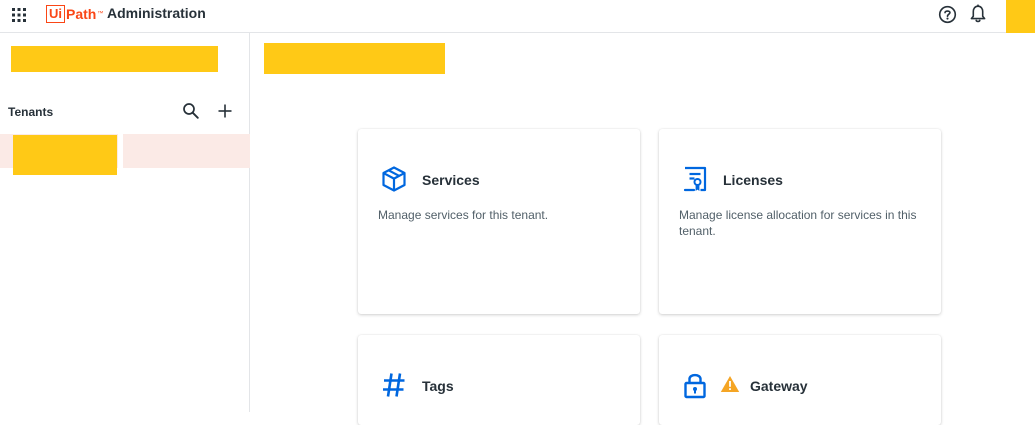 This screenshot has width=1035, height=425. Describe the element at coordinates (753, 180) in the screenshot. I see `card-title: Licenses` at that location.